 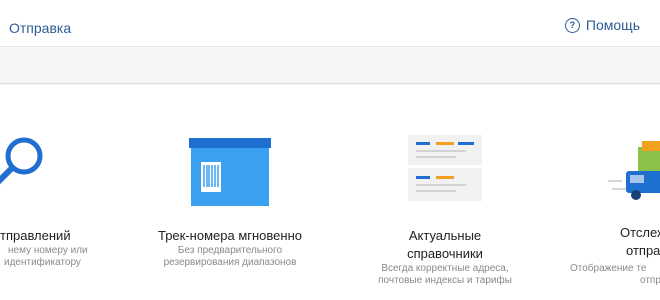 I want to click on barcode-box-icon, so click(x=230, y=172).